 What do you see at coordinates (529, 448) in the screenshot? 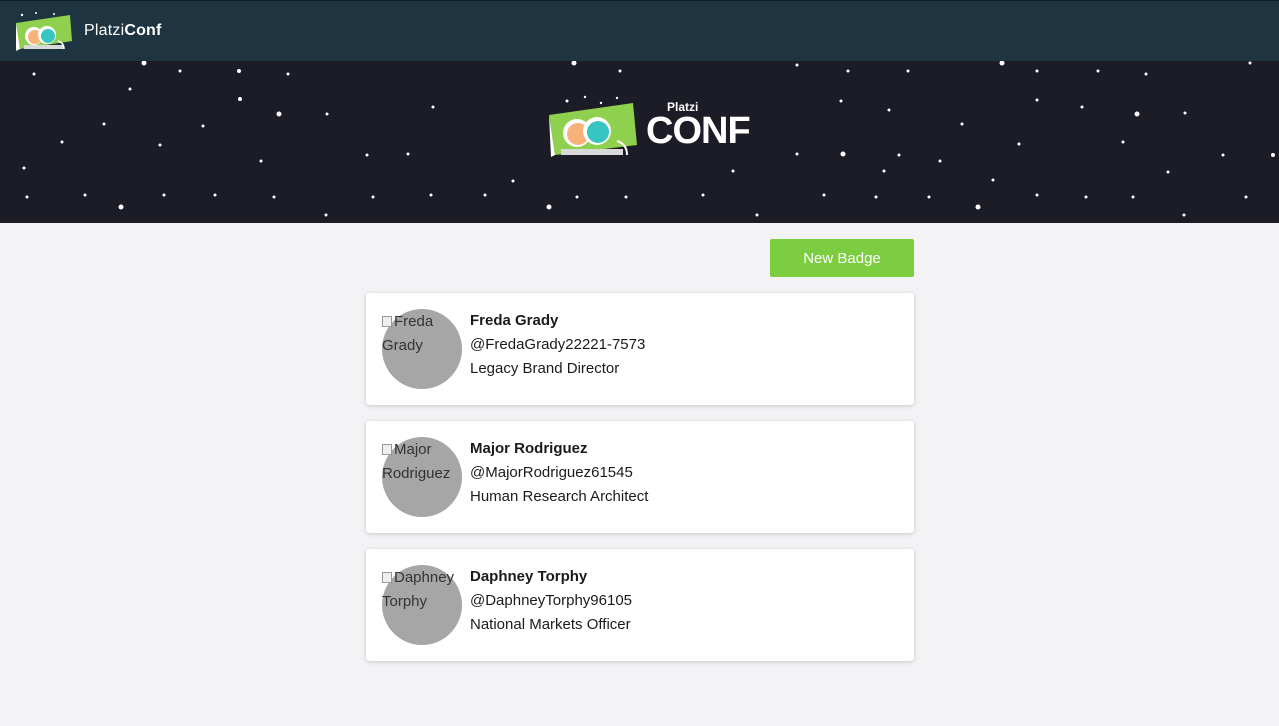
I see `badge-name: Major Rodriguez` at bounding box center [529, 448].